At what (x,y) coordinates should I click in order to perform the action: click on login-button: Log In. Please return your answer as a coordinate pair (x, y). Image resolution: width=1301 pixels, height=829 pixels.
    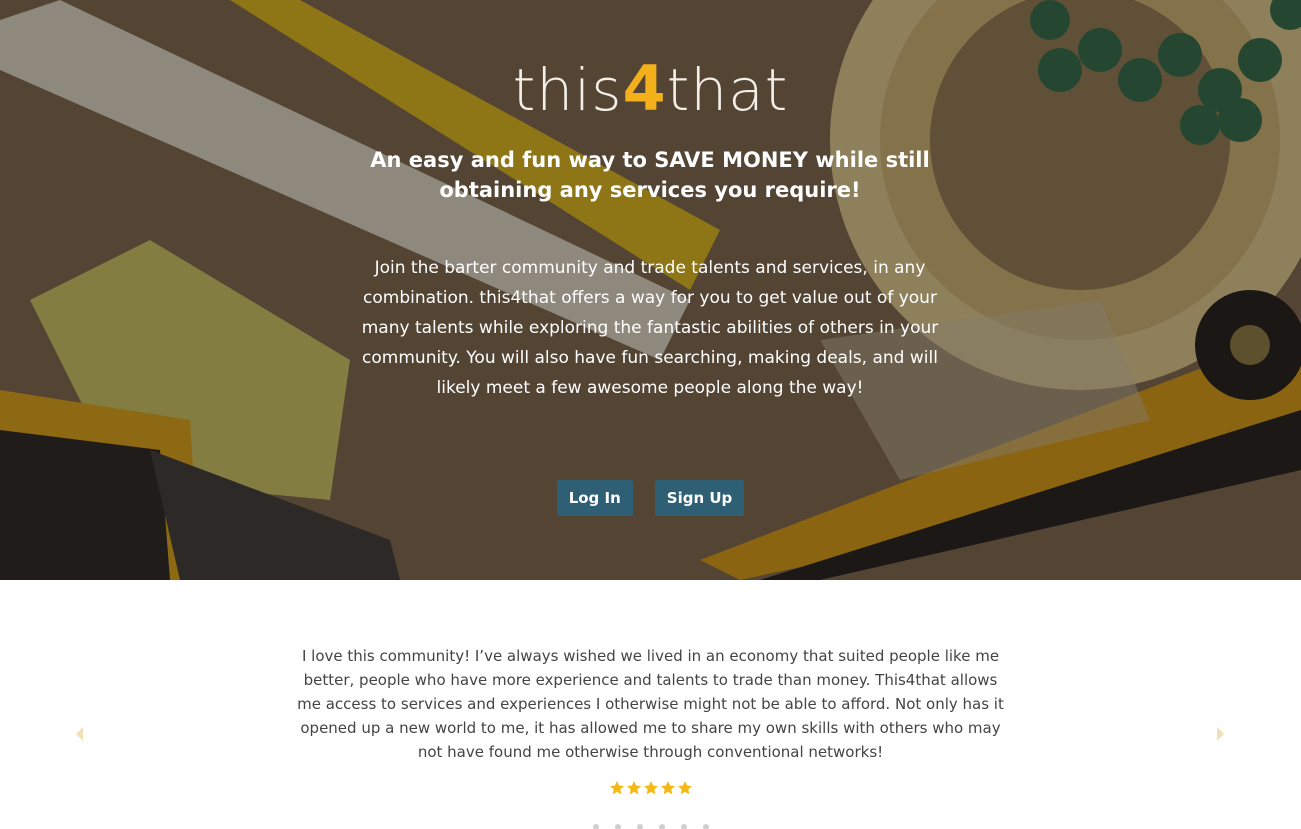
    Looking at the image, I should click on (594, 498).